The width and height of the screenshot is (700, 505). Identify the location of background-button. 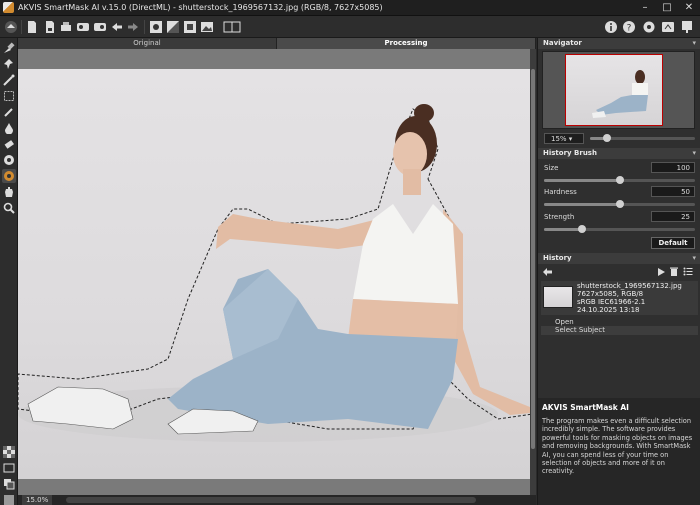
(207, 27).